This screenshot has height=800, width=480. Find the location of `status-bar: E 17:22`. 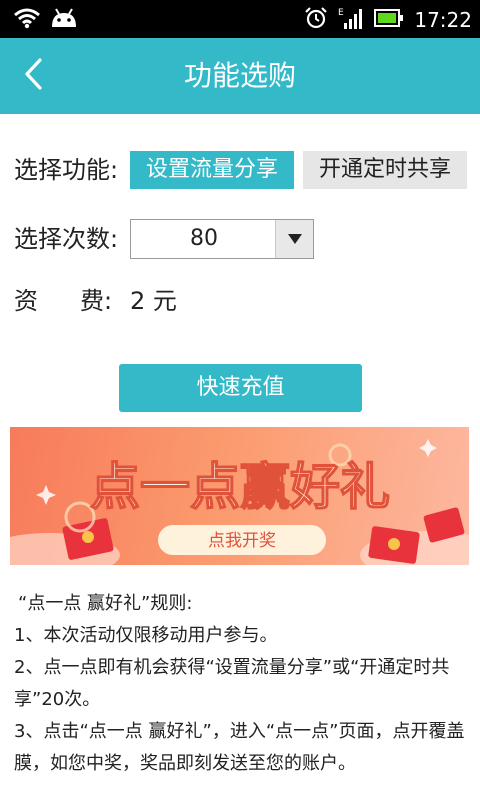

status-bar: E 17:22 is located at coordinates (240, 19).